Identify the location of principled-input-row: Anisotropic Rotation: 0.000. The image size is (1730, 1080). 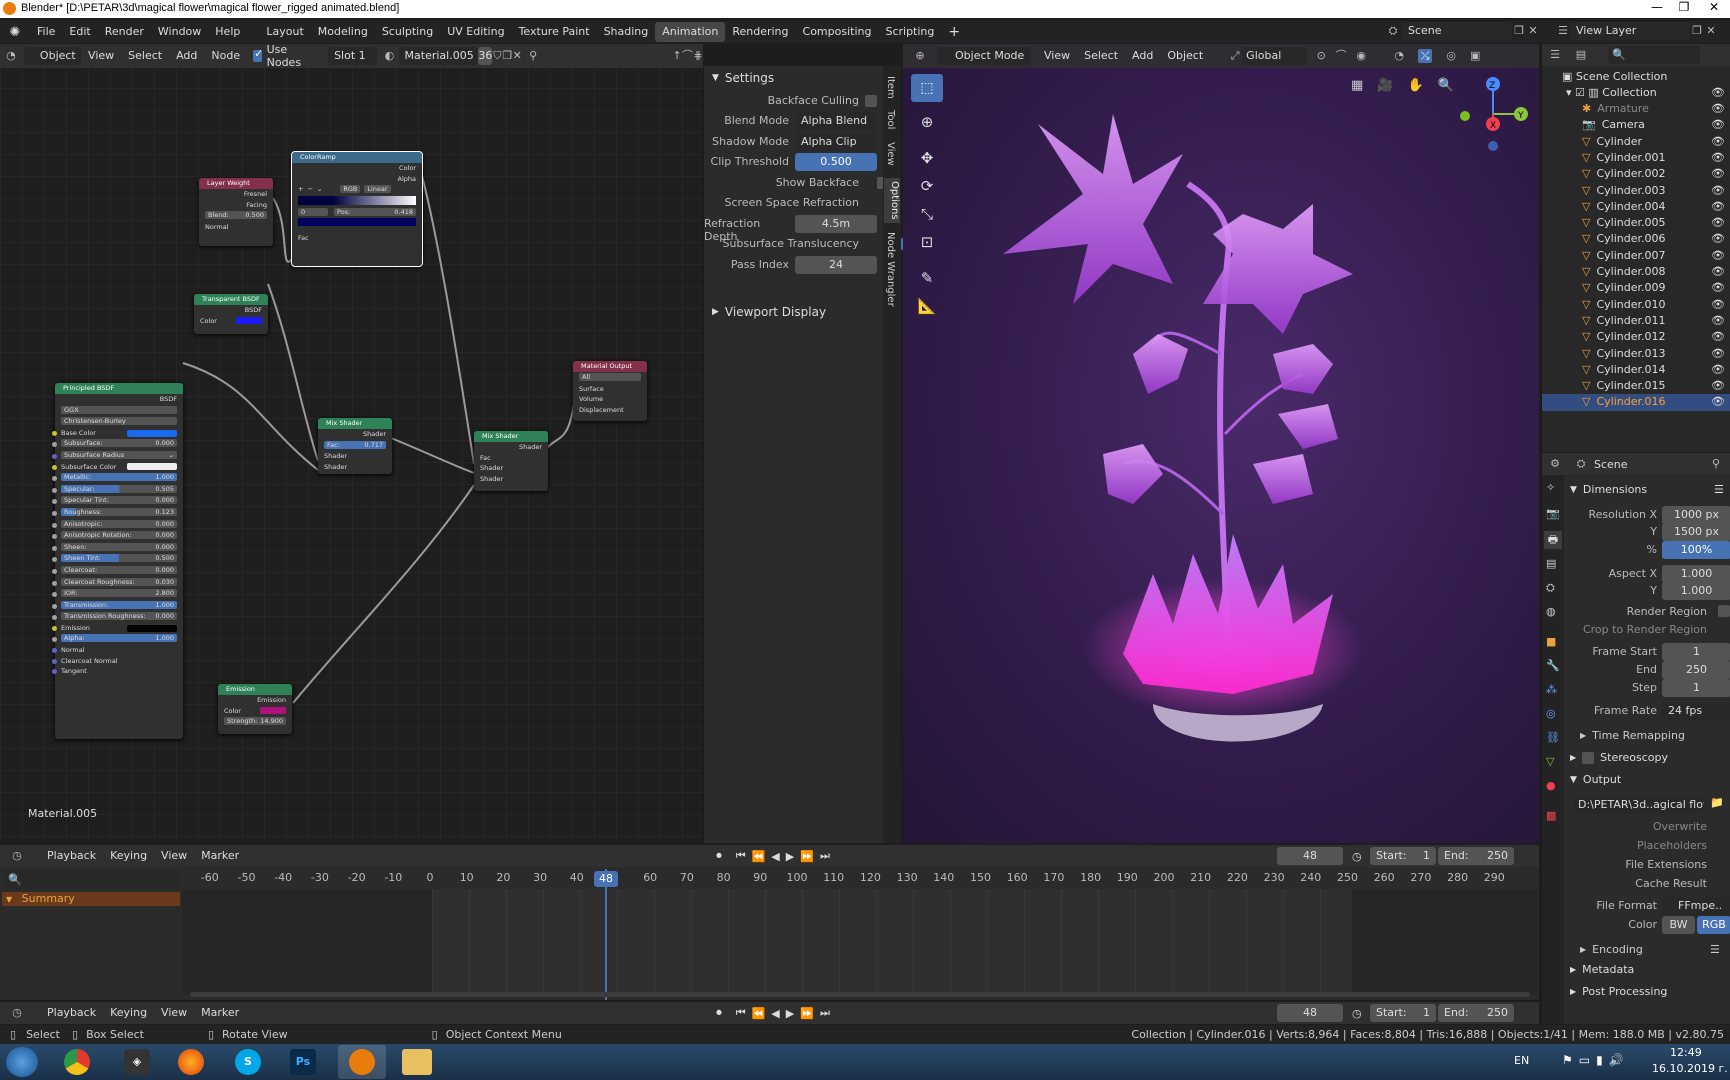
(117, 536).